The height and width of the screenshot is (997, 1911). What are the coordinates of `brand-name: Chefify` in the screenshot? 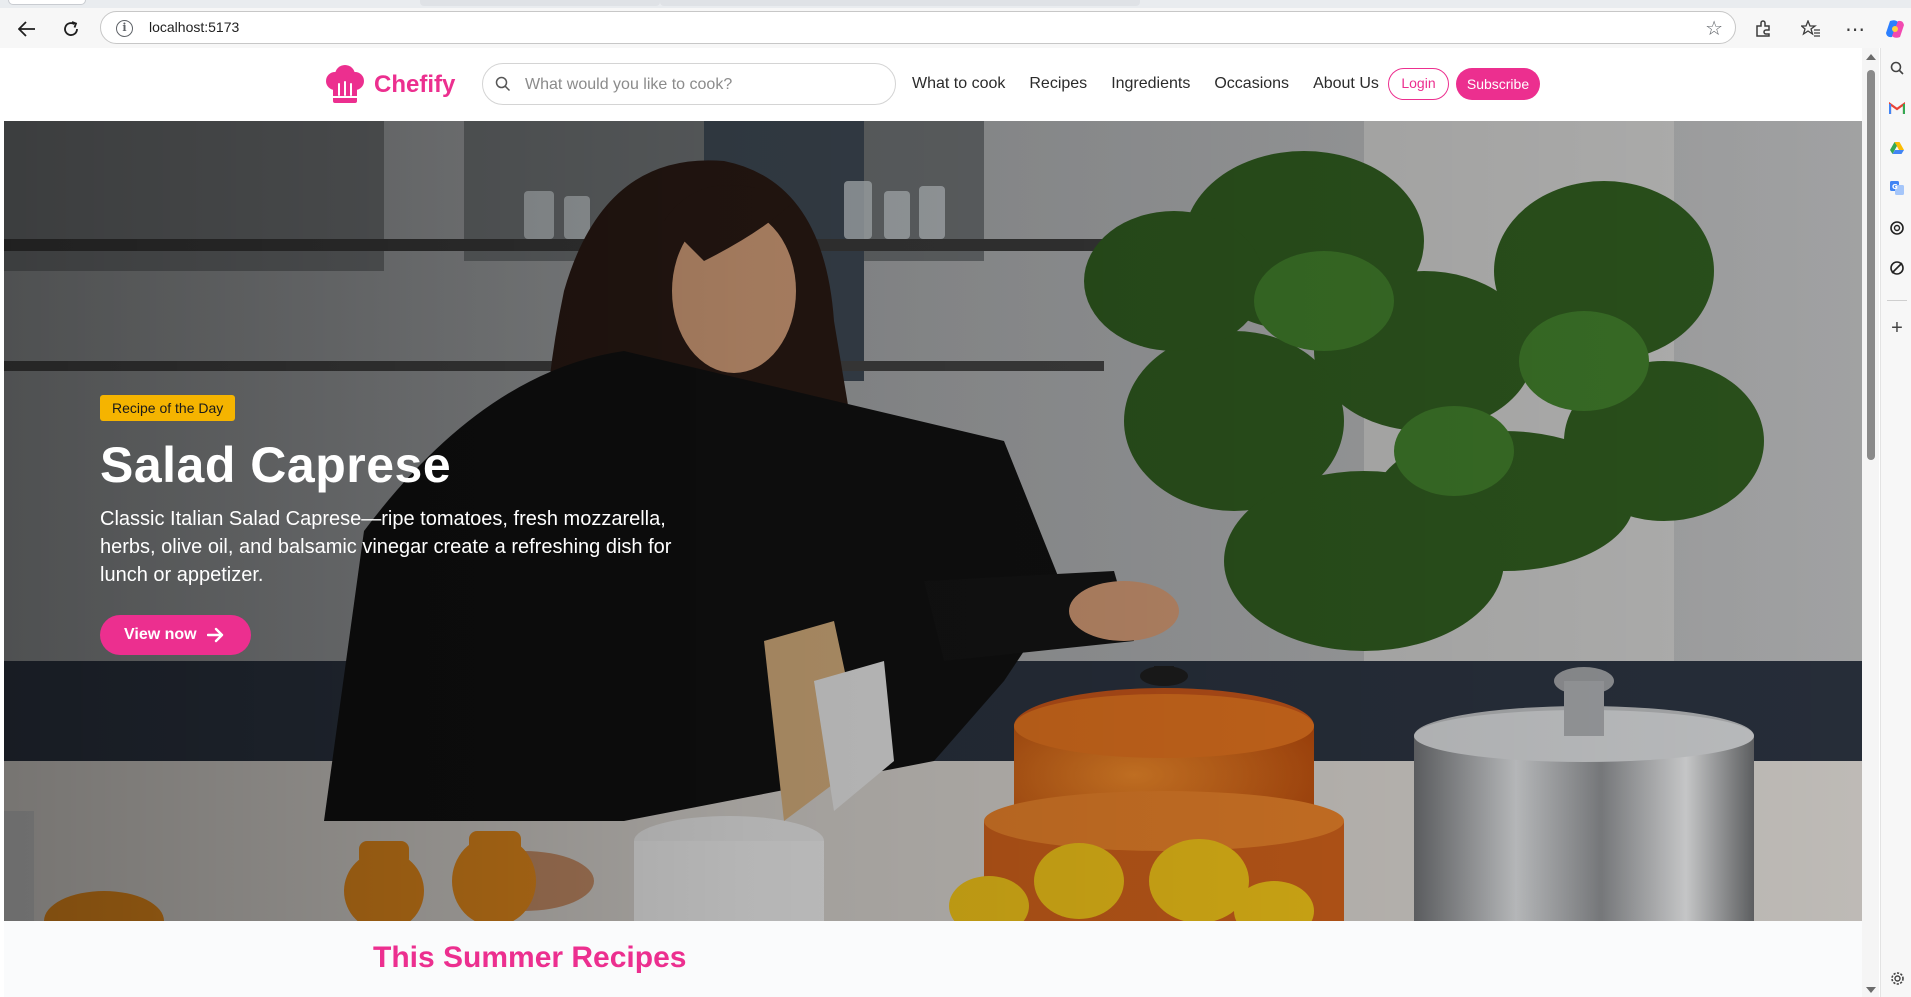 It's located at (415, 84).